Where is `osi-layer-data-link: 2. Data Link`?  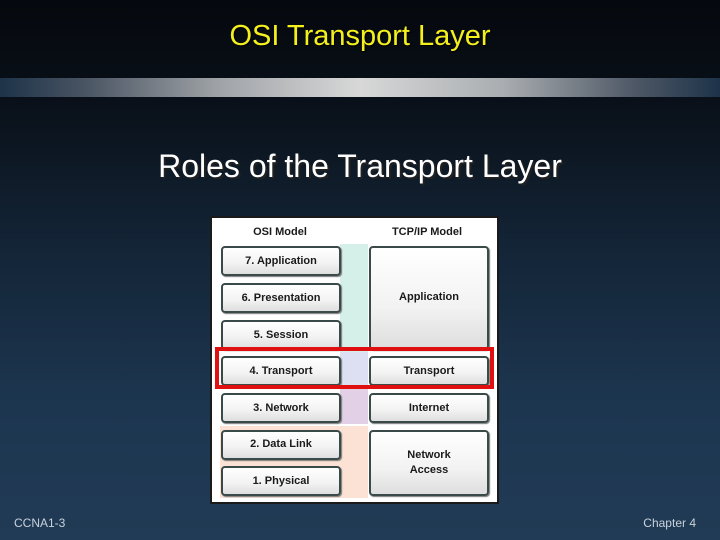
osi-layer-data-link: 2. Data Link is located at coordinates (281, 445).